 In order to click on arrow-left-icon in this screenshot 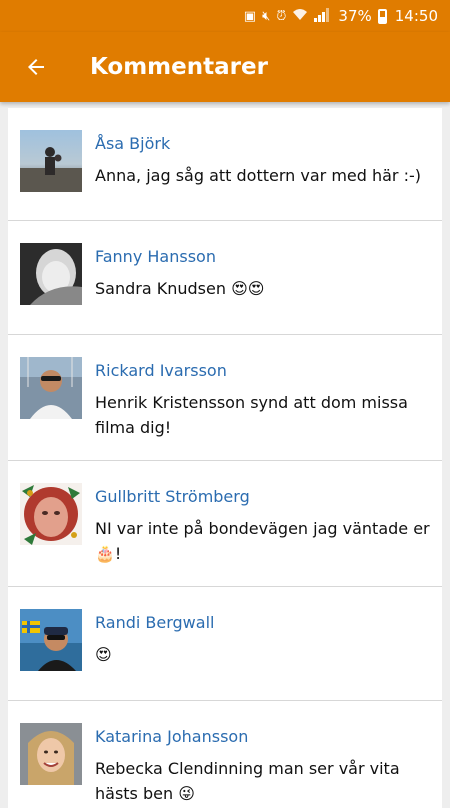, I will do `click(36, 67)`.